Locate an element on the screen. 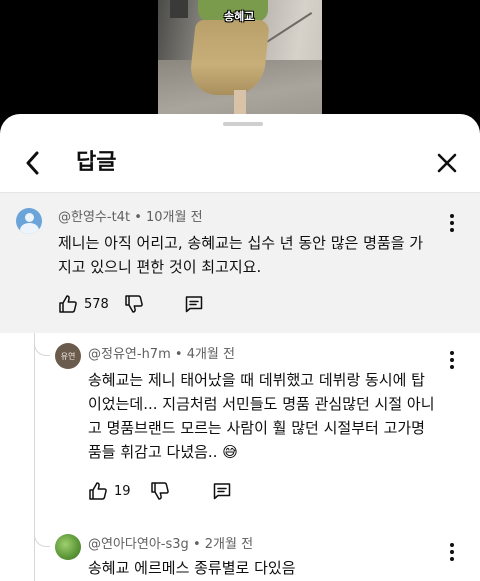 The image size is (480, 581). reply-actions: 19 is located at coordinates (188, 491).